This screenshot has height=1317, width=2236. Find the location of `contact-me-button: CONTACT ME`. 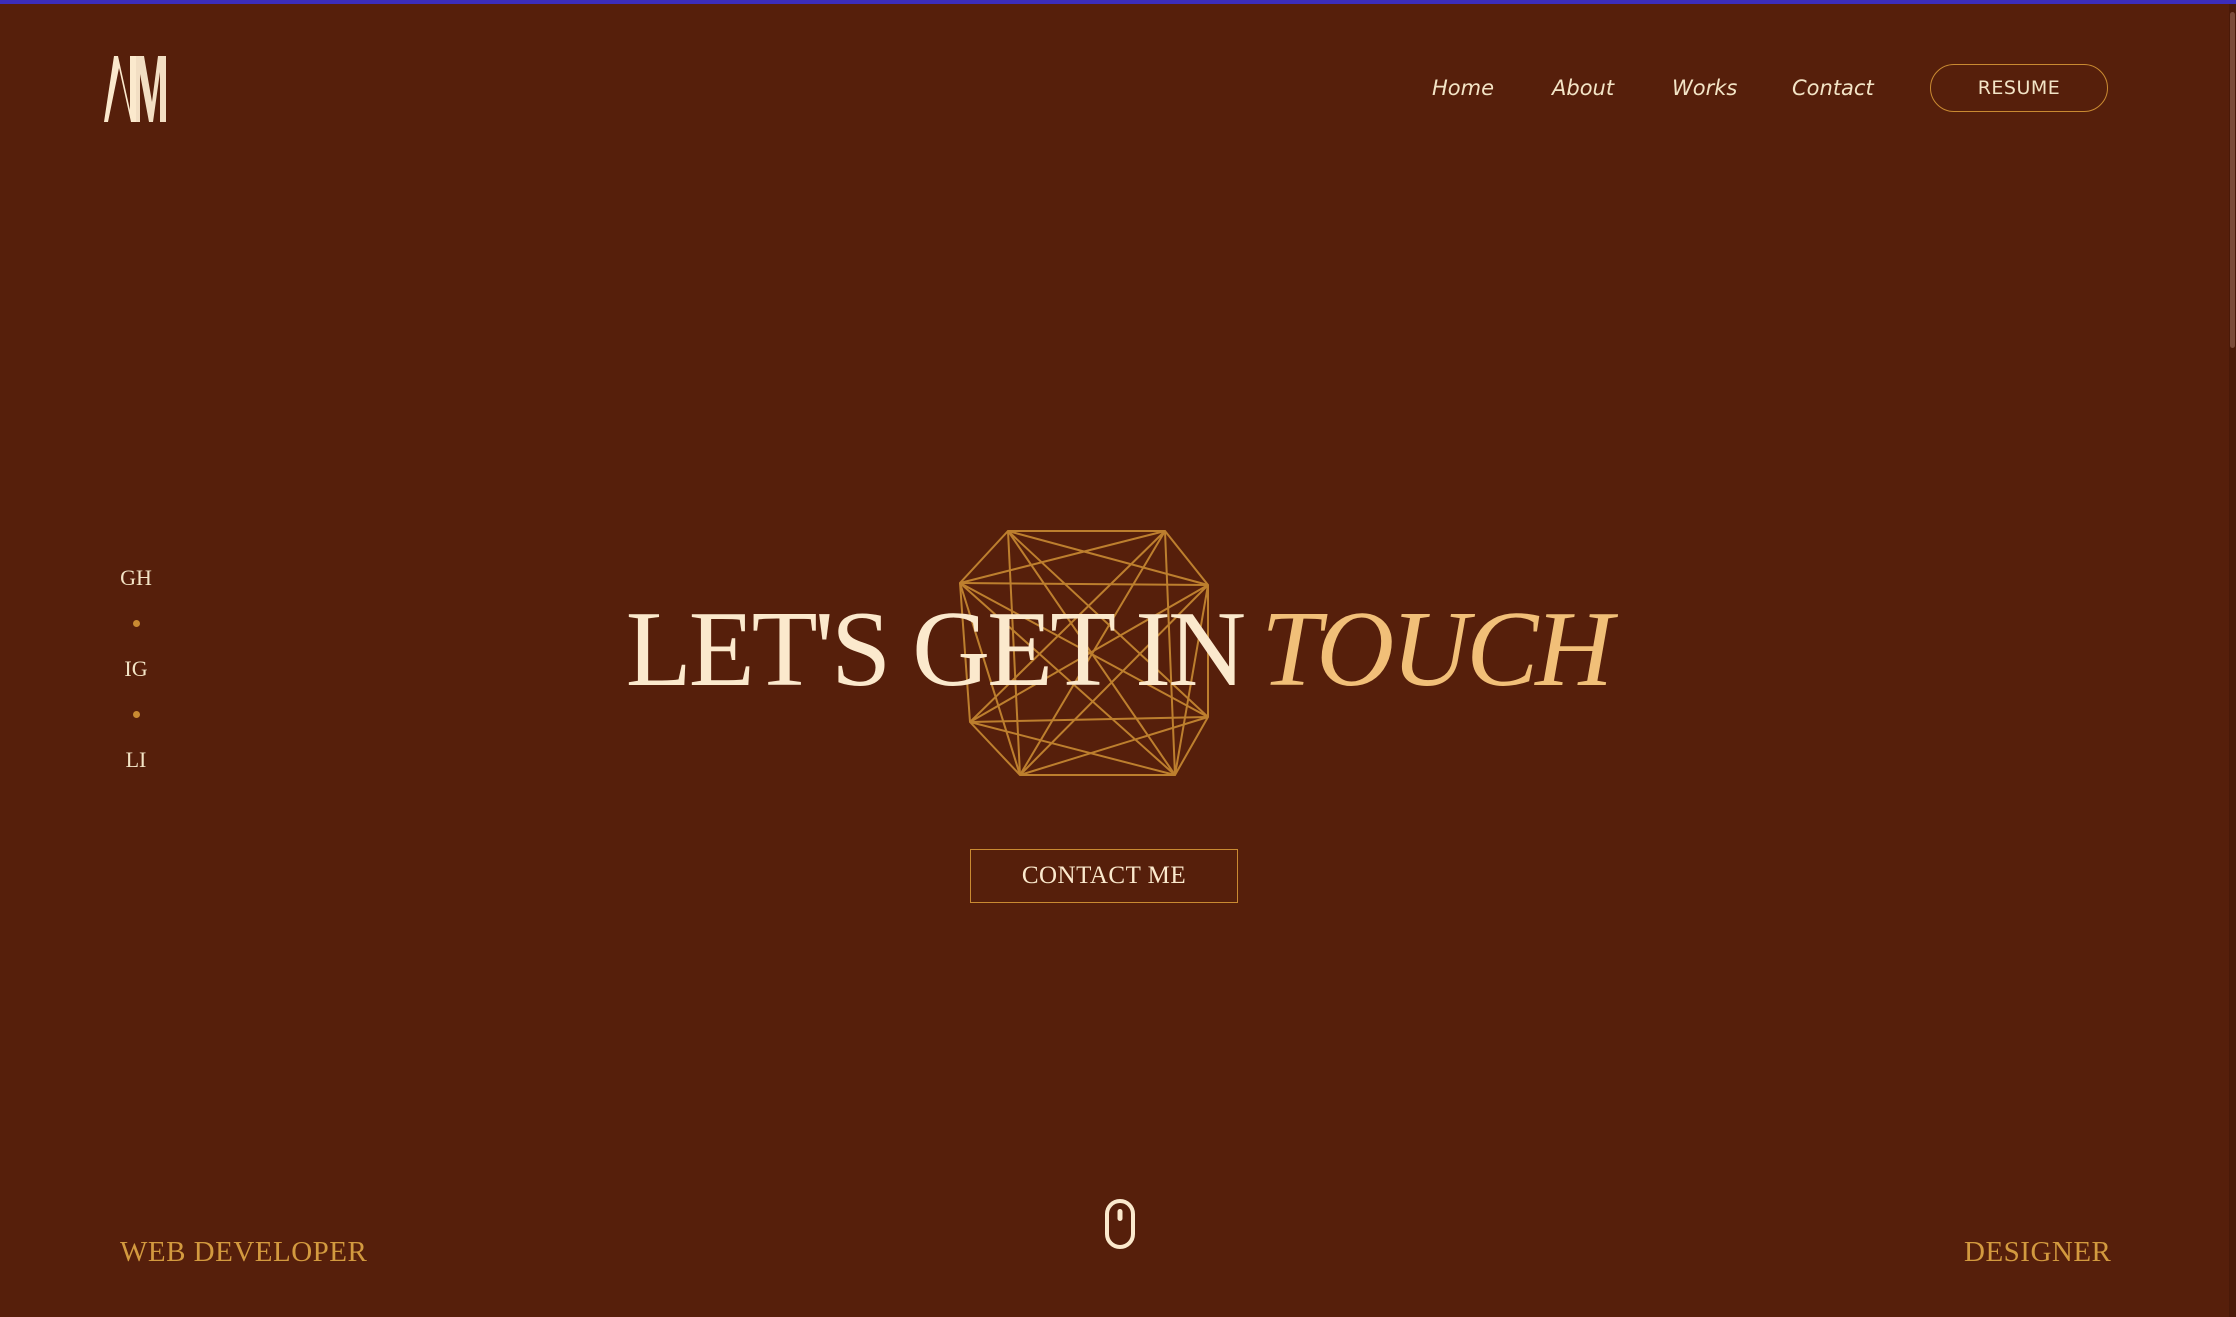

contact-me-button: CONTACT ME is located at coordinates (1104, 876).